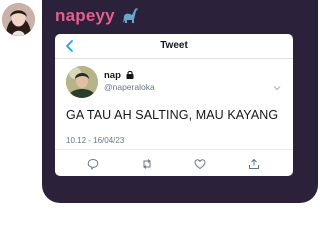 The width and height of the screenshot is (320, 250). What do you see at coordinates (129, 87) in the screenshot?
I see `tweet-handle: @naperaloka` at bounding box center [129, 87].